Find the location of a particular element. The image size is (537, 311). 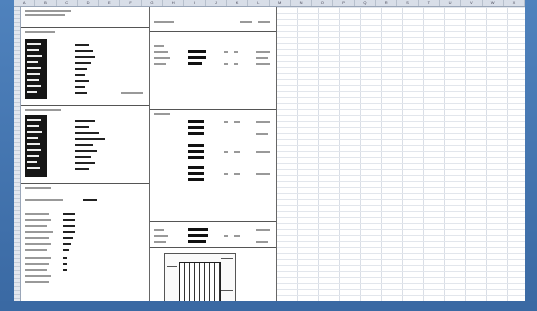

section-drawing is located at coordinates (200, 277).